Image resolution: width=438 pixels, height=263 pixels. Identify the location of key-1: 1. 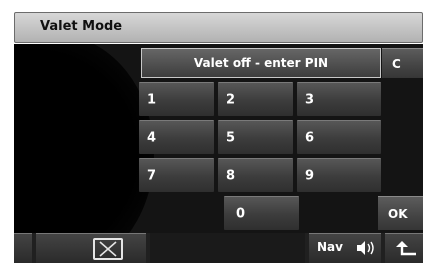
(176, 99).